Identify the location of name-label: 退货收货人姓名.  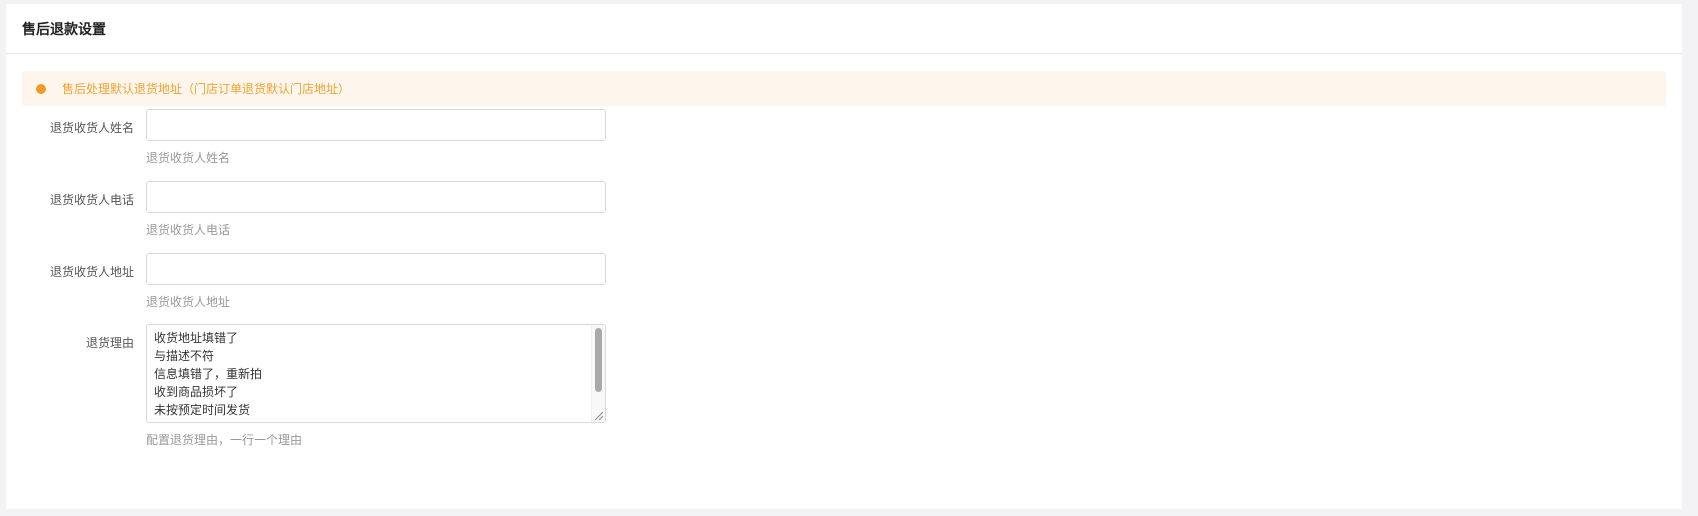
(91, 128).